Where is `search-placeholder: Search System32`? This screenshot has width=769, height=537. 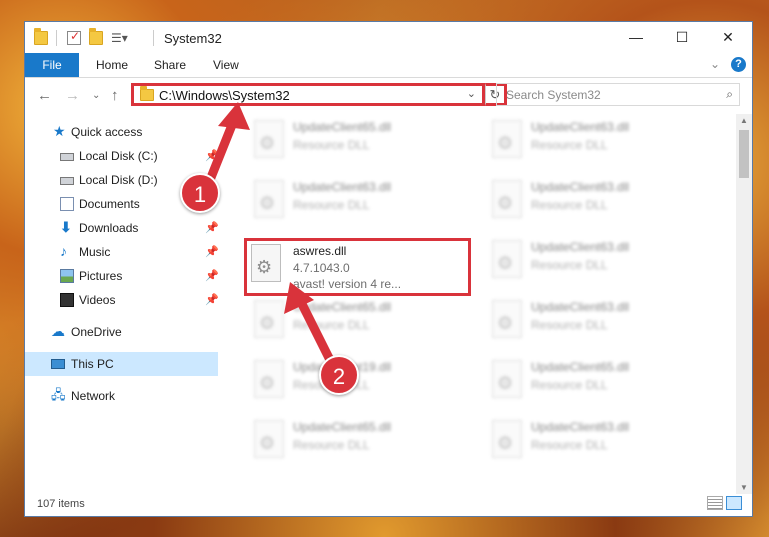
search-placeholder: Search System32 is located at coordinates (553, 95).